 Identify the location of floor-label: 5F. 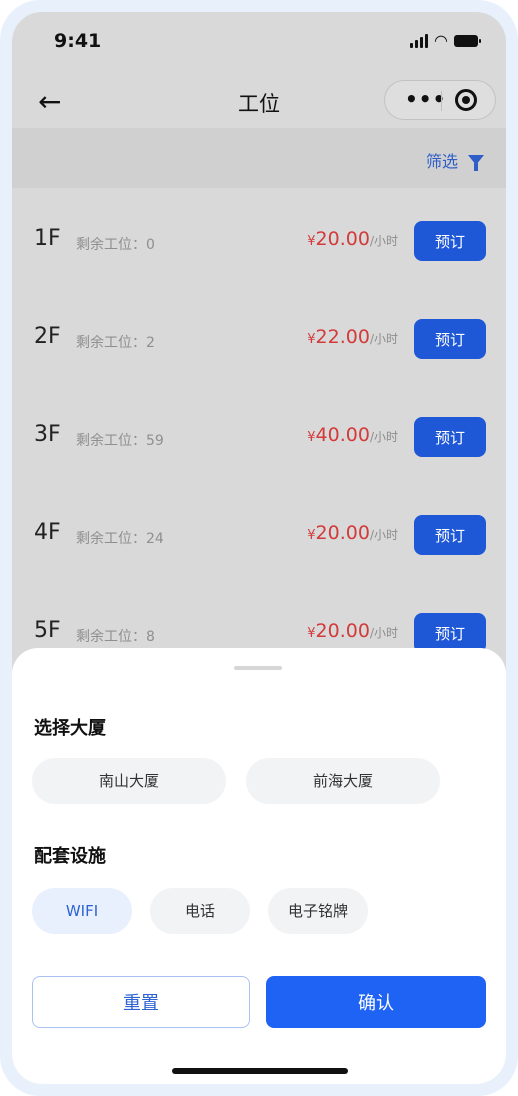
(47, 630).